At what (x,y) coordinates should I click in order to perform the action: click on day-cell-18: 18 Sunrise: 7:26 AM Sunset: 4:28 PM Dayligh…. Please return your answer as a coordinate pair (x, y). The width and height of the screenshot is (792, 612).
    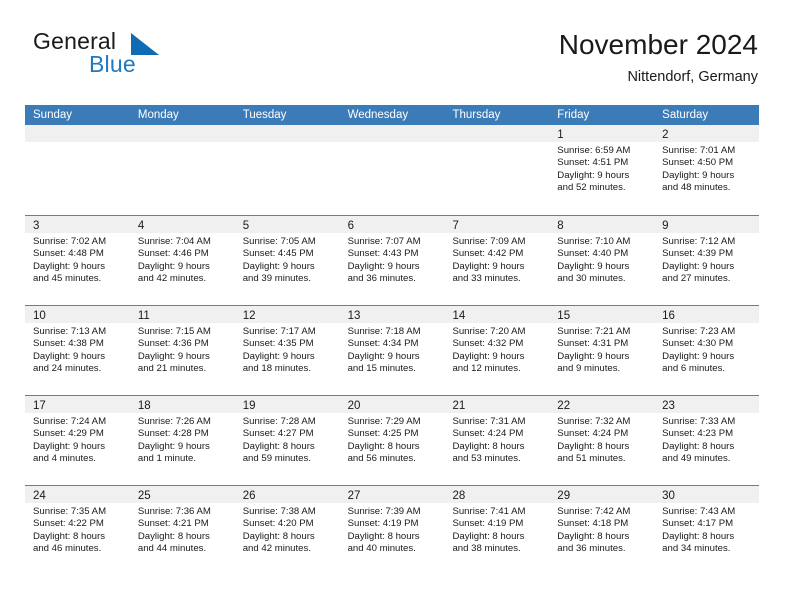
    Looking at the image, I should click on (182, 440).